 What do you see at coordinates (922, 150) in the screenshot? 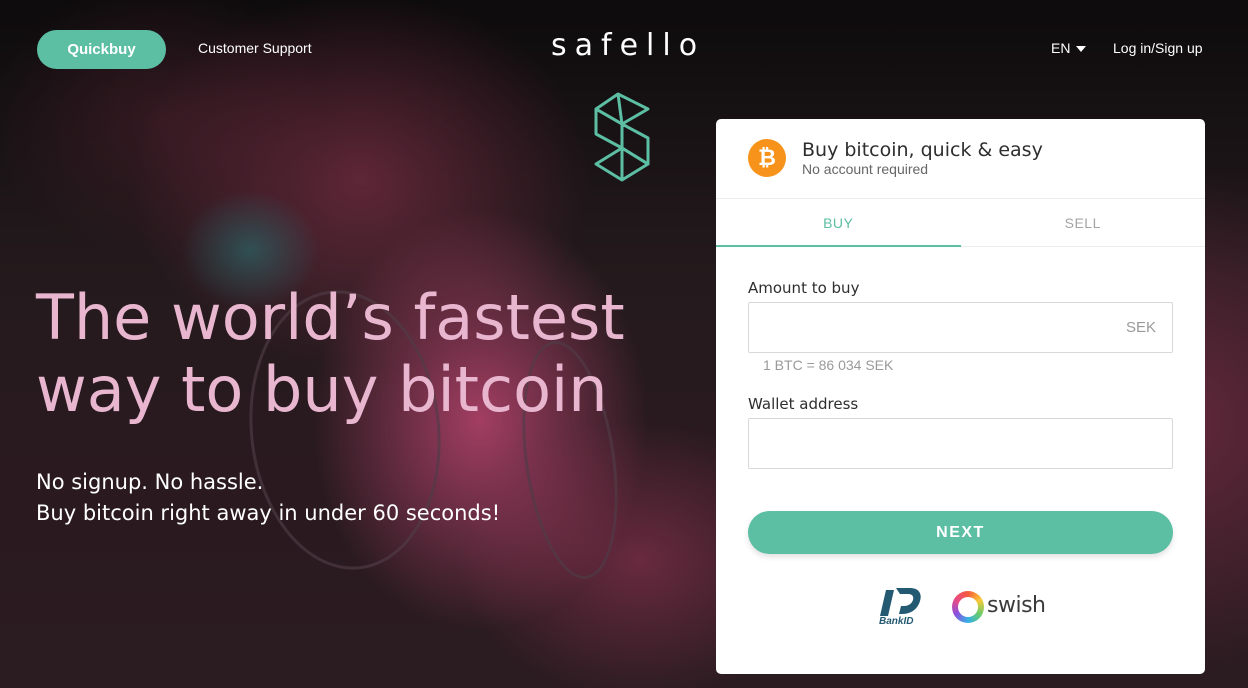
I see `card-title: Buy bitcoin, quick & easy` at bounding box center [922, 150].